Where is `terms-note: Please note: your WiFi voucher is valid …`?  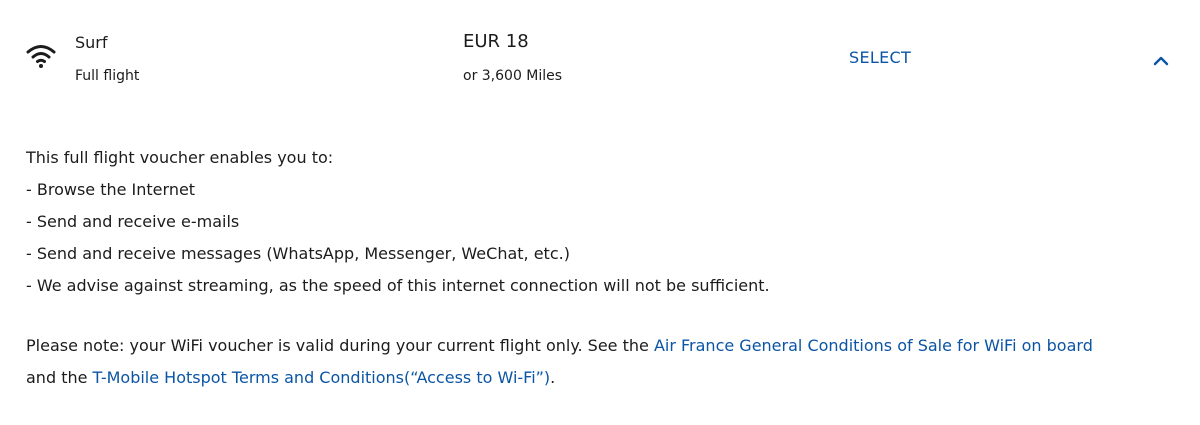 terms-note: Please note: your WiFi voucher is valid … is located at coordinates (606, 362).